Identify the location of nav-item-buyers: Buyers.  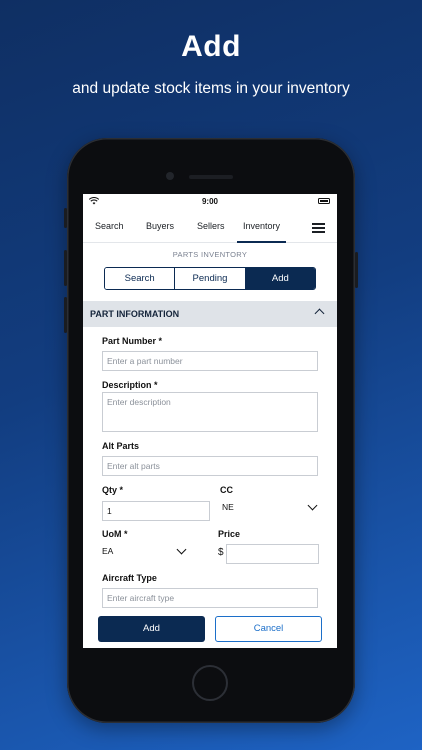
(160, 226).